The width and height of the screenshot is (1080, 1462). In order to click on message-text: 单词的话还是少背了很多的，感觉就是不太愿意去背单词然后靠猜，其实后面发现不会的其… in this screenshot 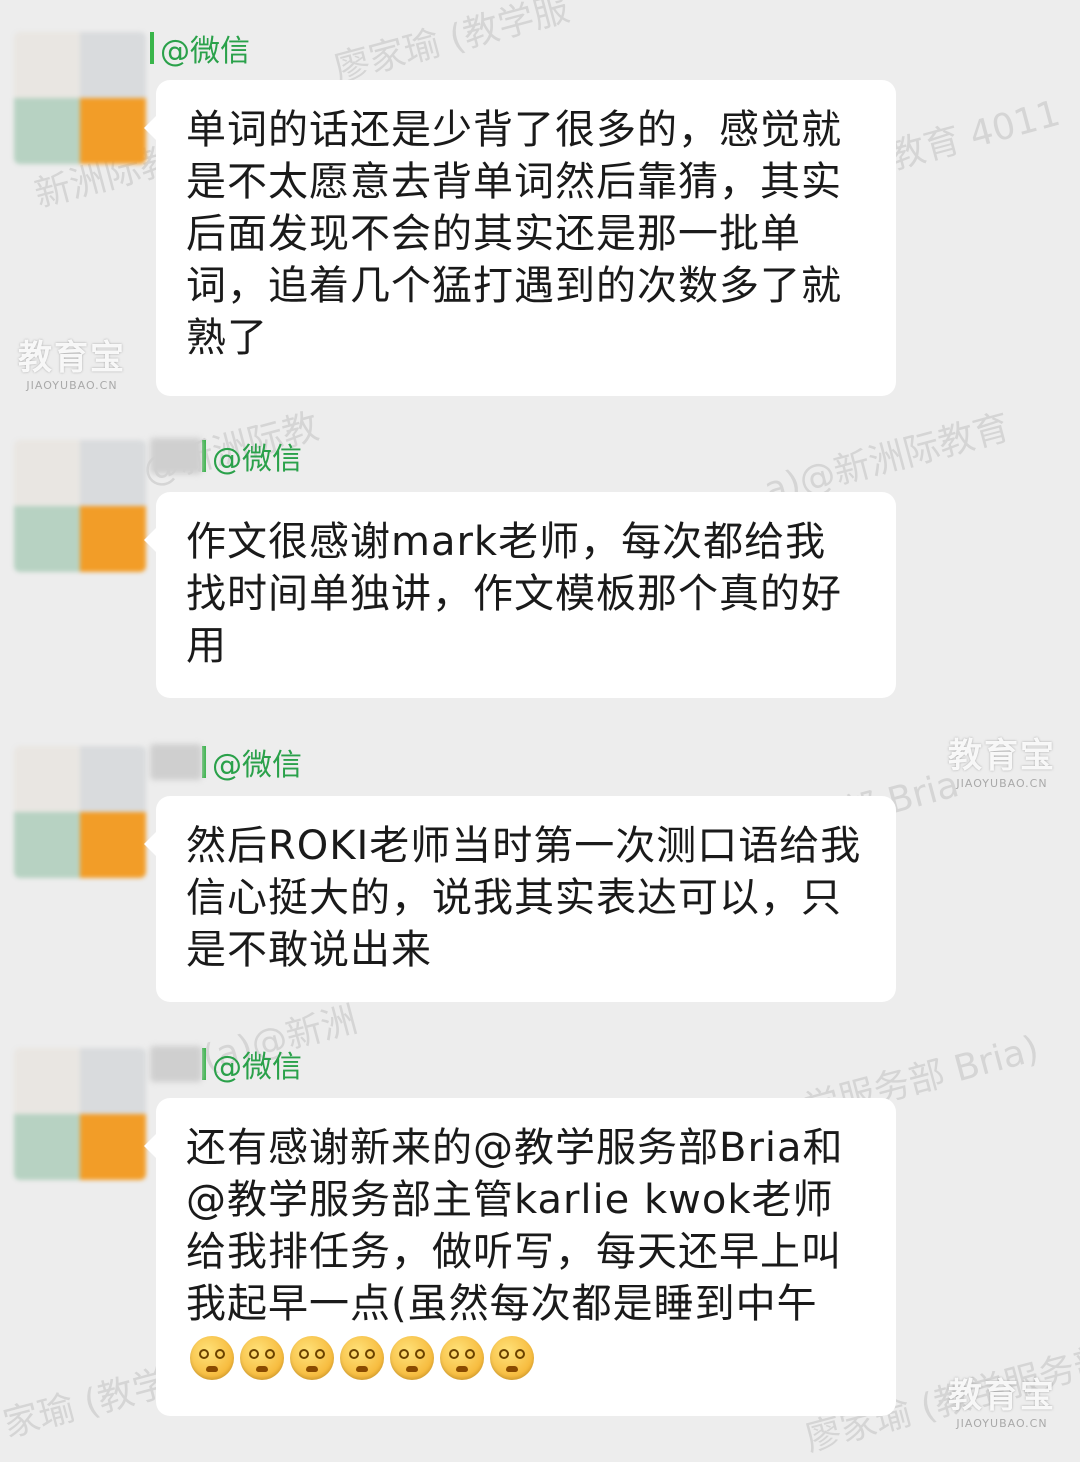, I will do `click(514, 234)`.